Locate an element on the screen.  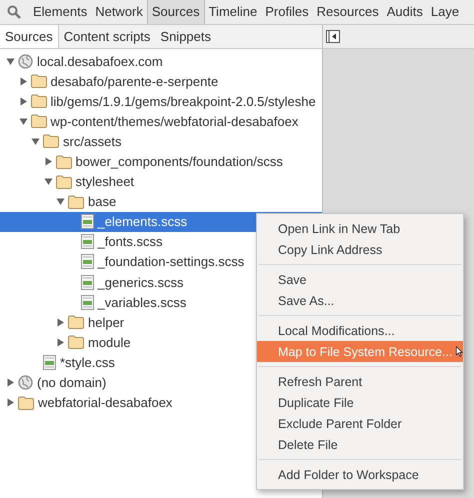
folder-name: src/assets is located at coordinates (92, 141).